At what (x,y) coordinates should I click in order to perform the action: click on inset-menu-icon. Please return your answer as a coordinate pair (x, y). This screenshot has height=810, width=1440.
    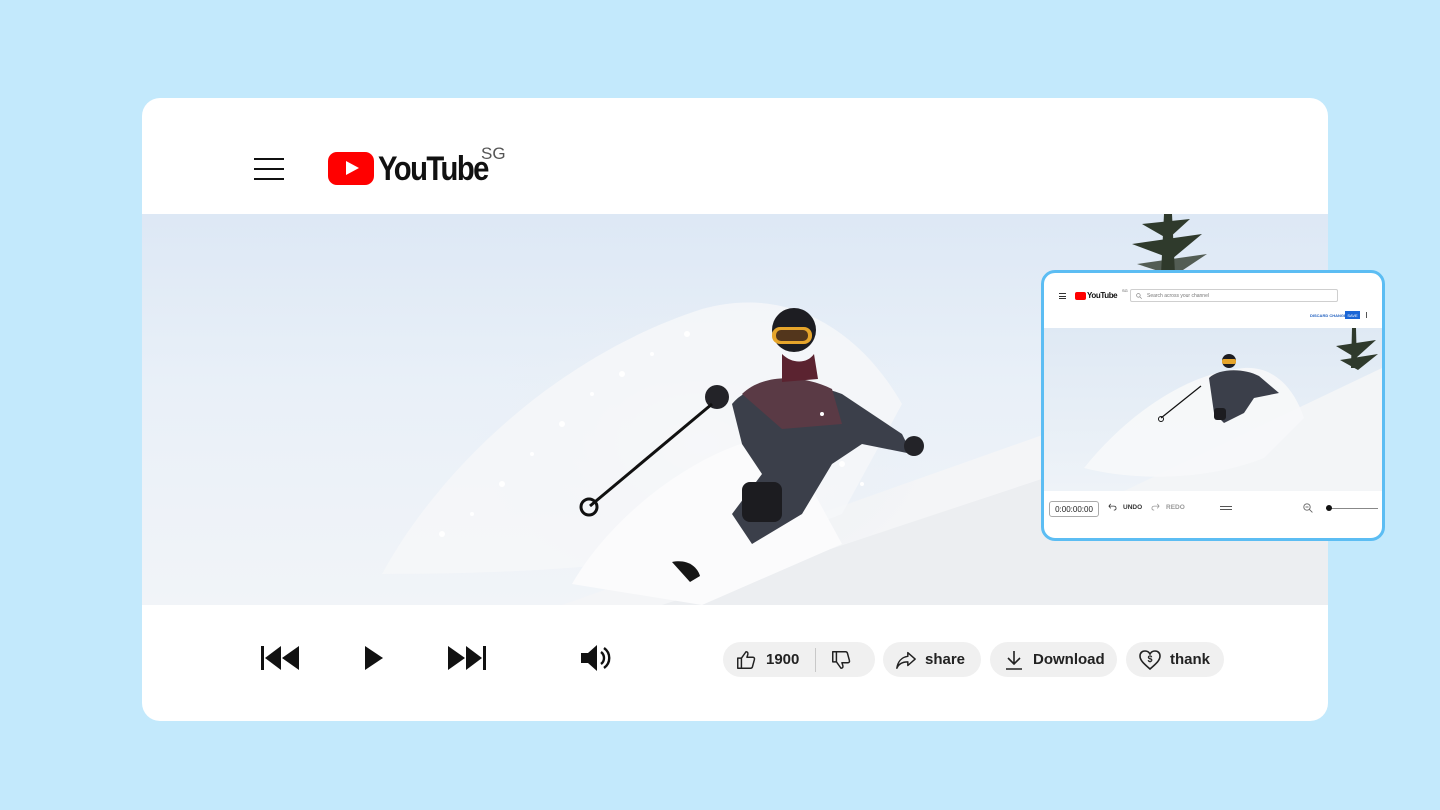
    Looking at the image, I should click on (1062, 296).